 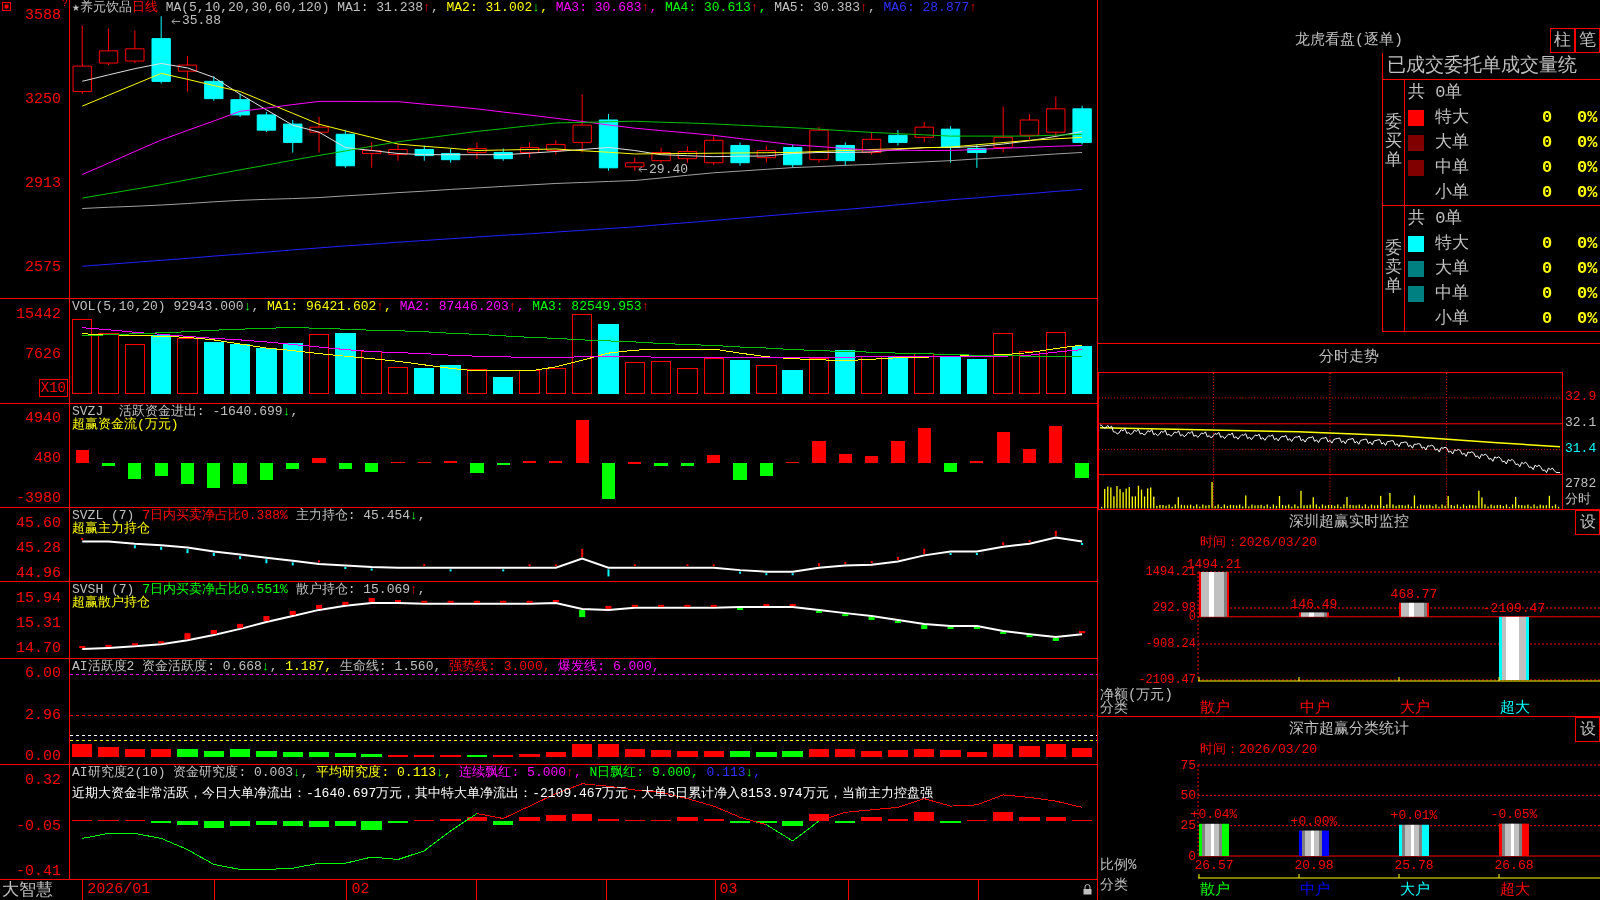 I want to click on axis-title: 比例%, so click(x=1118, y=865).